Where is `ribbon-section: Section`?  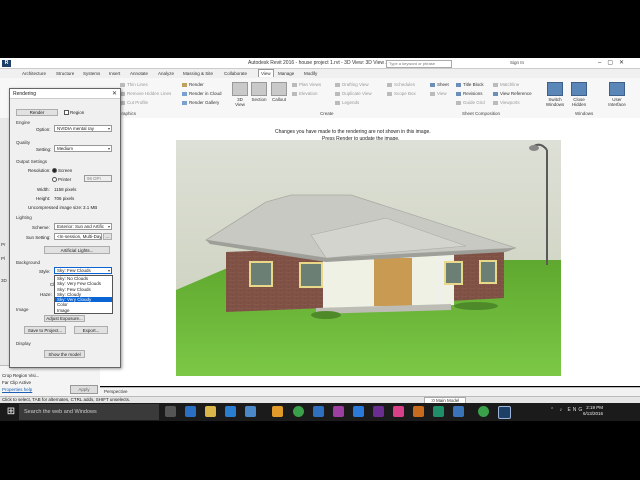 ribbon-section: Section is located at coordinates (259, 92).